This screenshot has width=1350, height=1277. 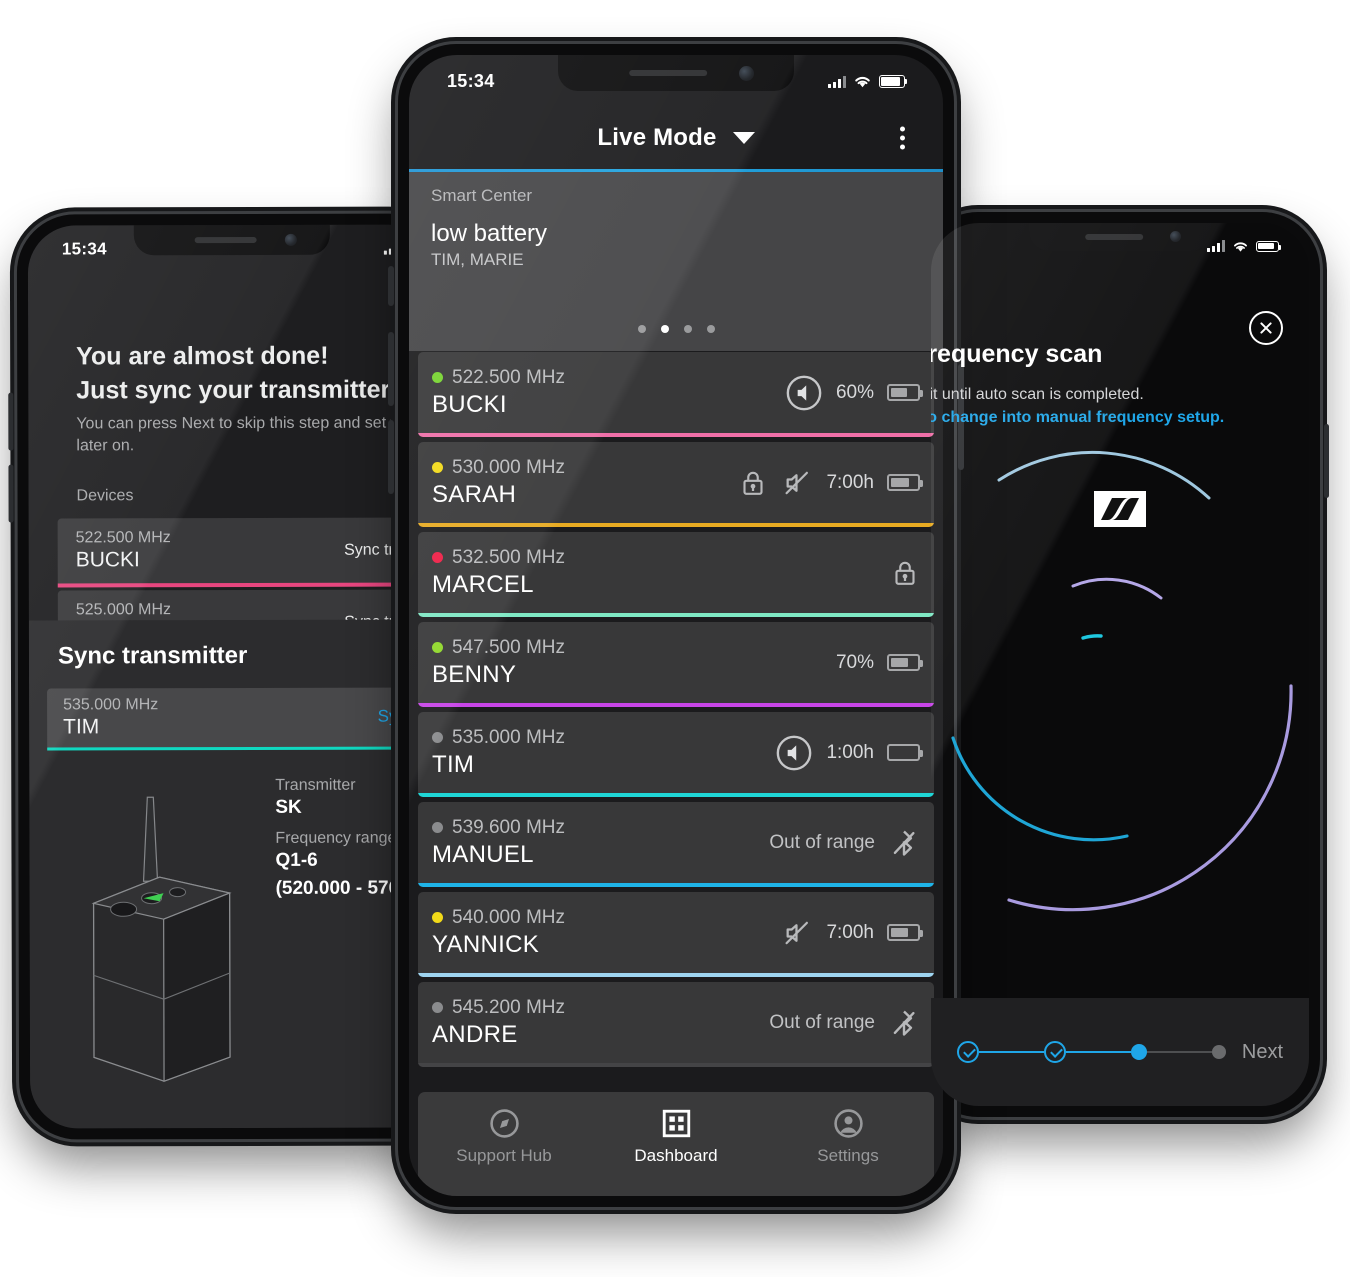 I want to click on device-row: 540.000 MHz YANNICK 7:00h, so click(x=676, y=934).